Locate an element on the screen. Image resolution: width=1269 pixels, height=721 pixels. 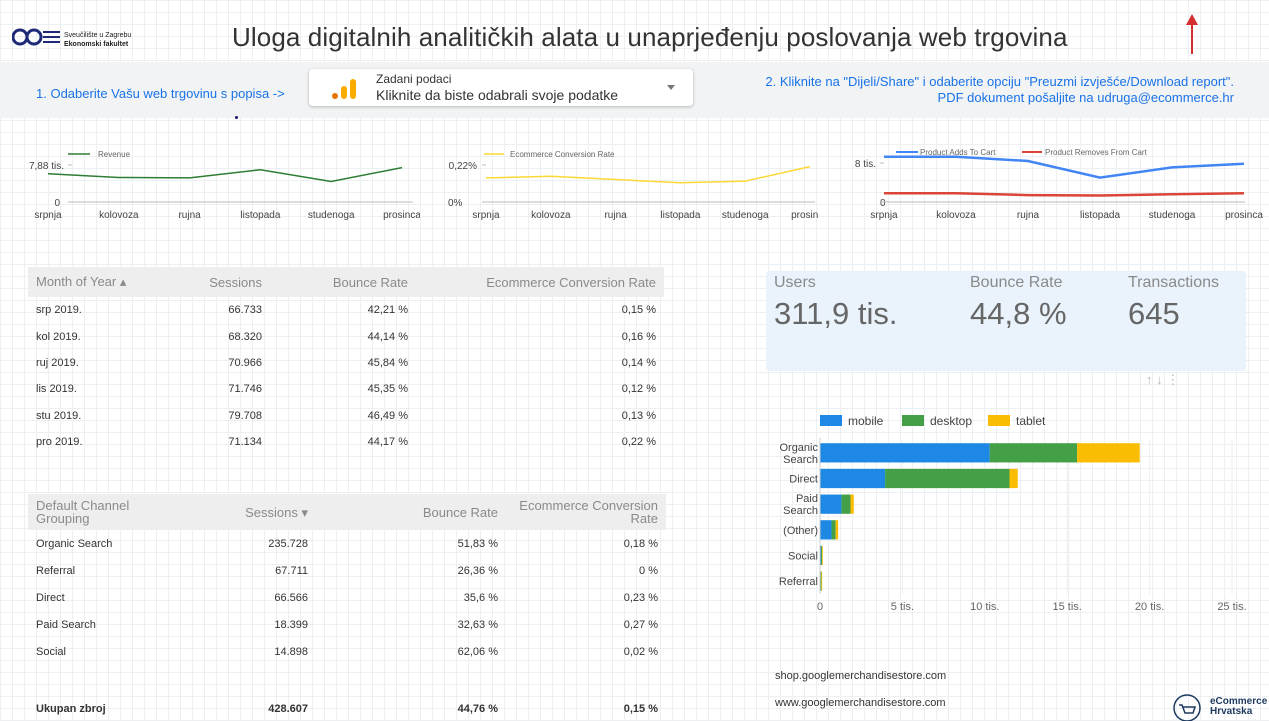
table-cell: 70.966 is located at coordinates (245, 362).